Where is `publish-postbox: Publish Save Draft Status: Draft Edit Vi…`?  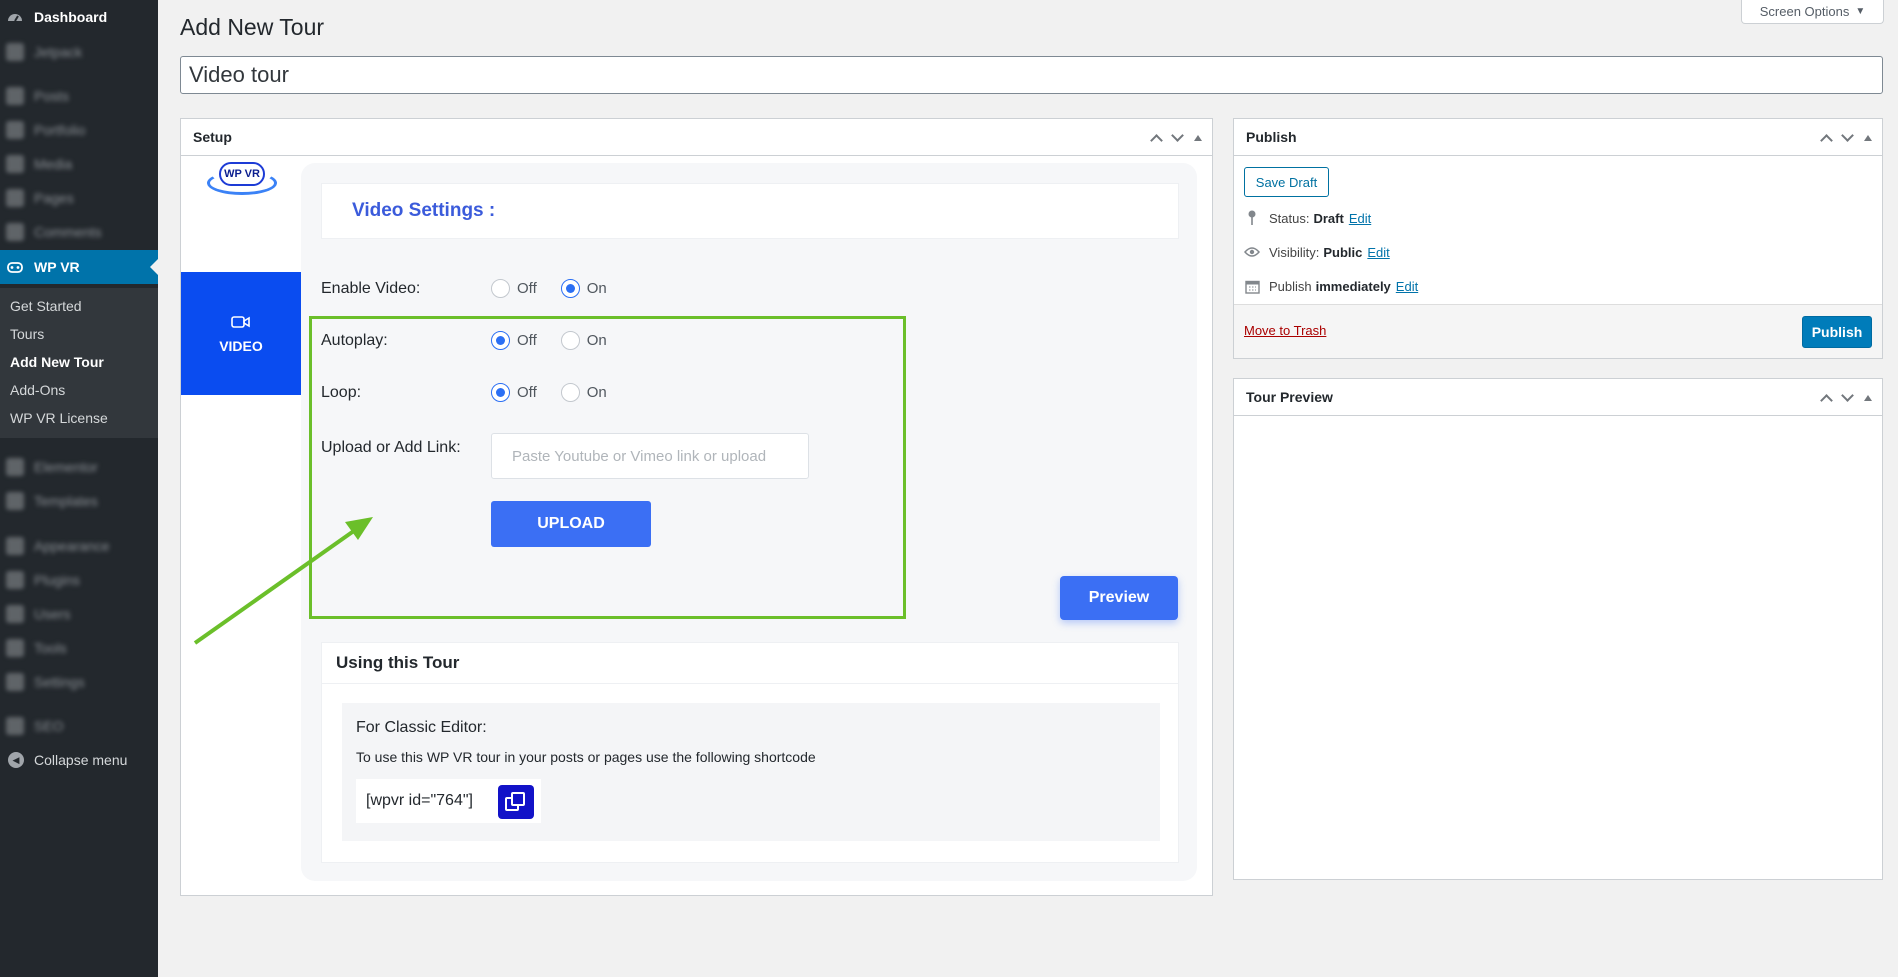
publish-postbox: Publish Save Draft Status: Draft Edit Vi… is located at coordinates (1558, 238).